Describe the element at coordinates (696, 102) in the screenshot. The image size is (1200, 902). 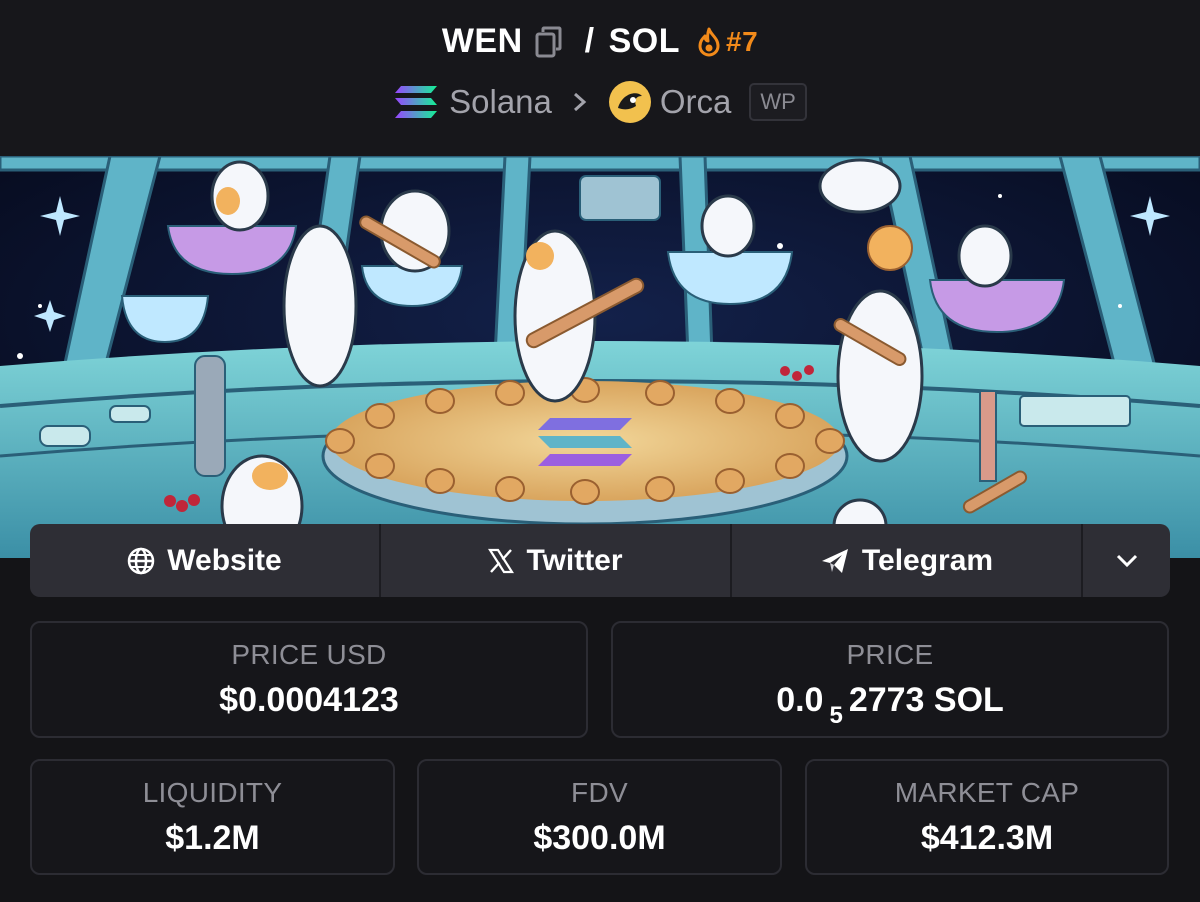
I see `dex-name: Orca` at that location.